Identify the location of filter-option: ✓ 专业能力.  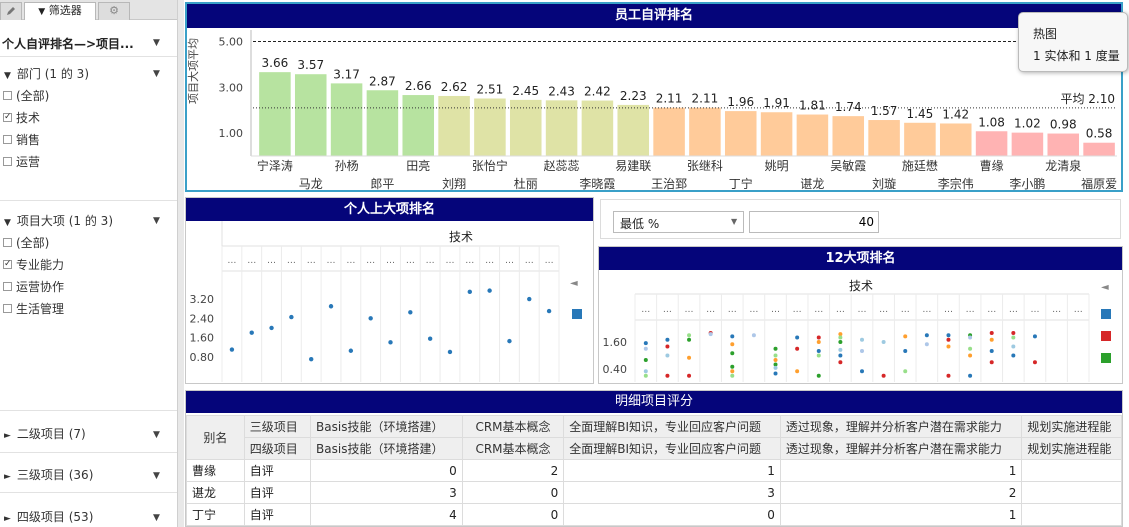
(33, 264).